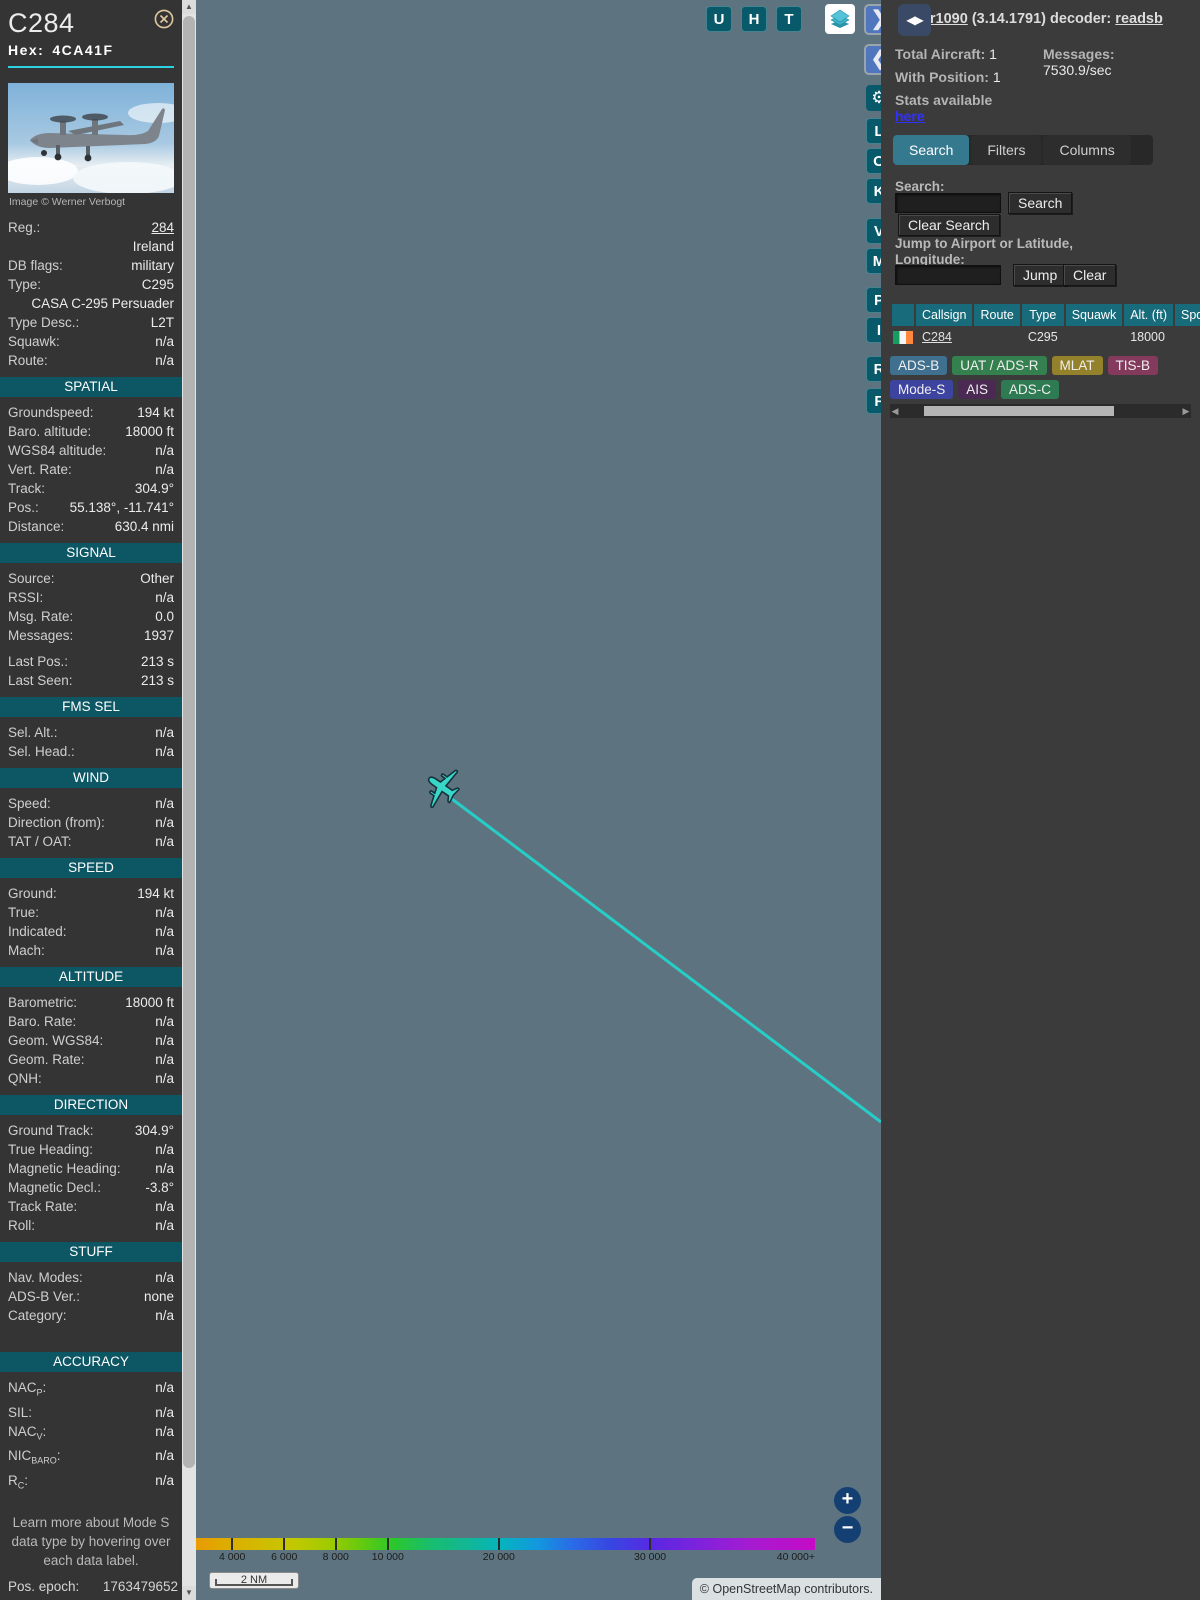 Image resolution: width=1200 pixels, height=1600 pixels. What do you see at coordinates (164, 19) in the screenshot?
I see `close-icon` at bounding box center [164, 19].